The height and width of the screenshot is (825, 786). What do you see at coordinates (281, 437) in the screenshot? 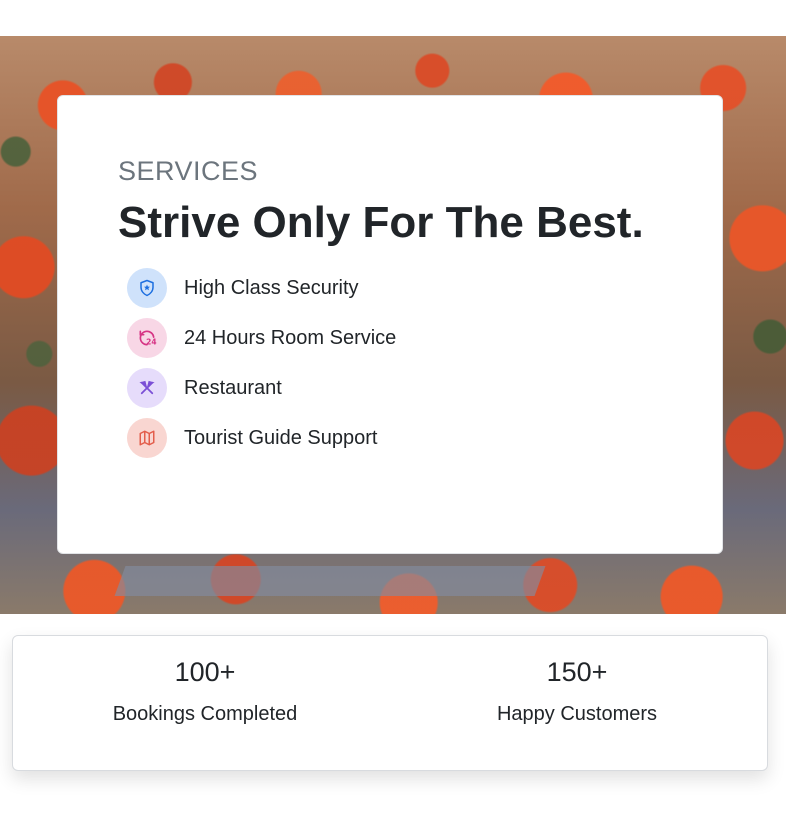
I see `feature-label: Tourist Guide Support` at bounding box center [281, 437].